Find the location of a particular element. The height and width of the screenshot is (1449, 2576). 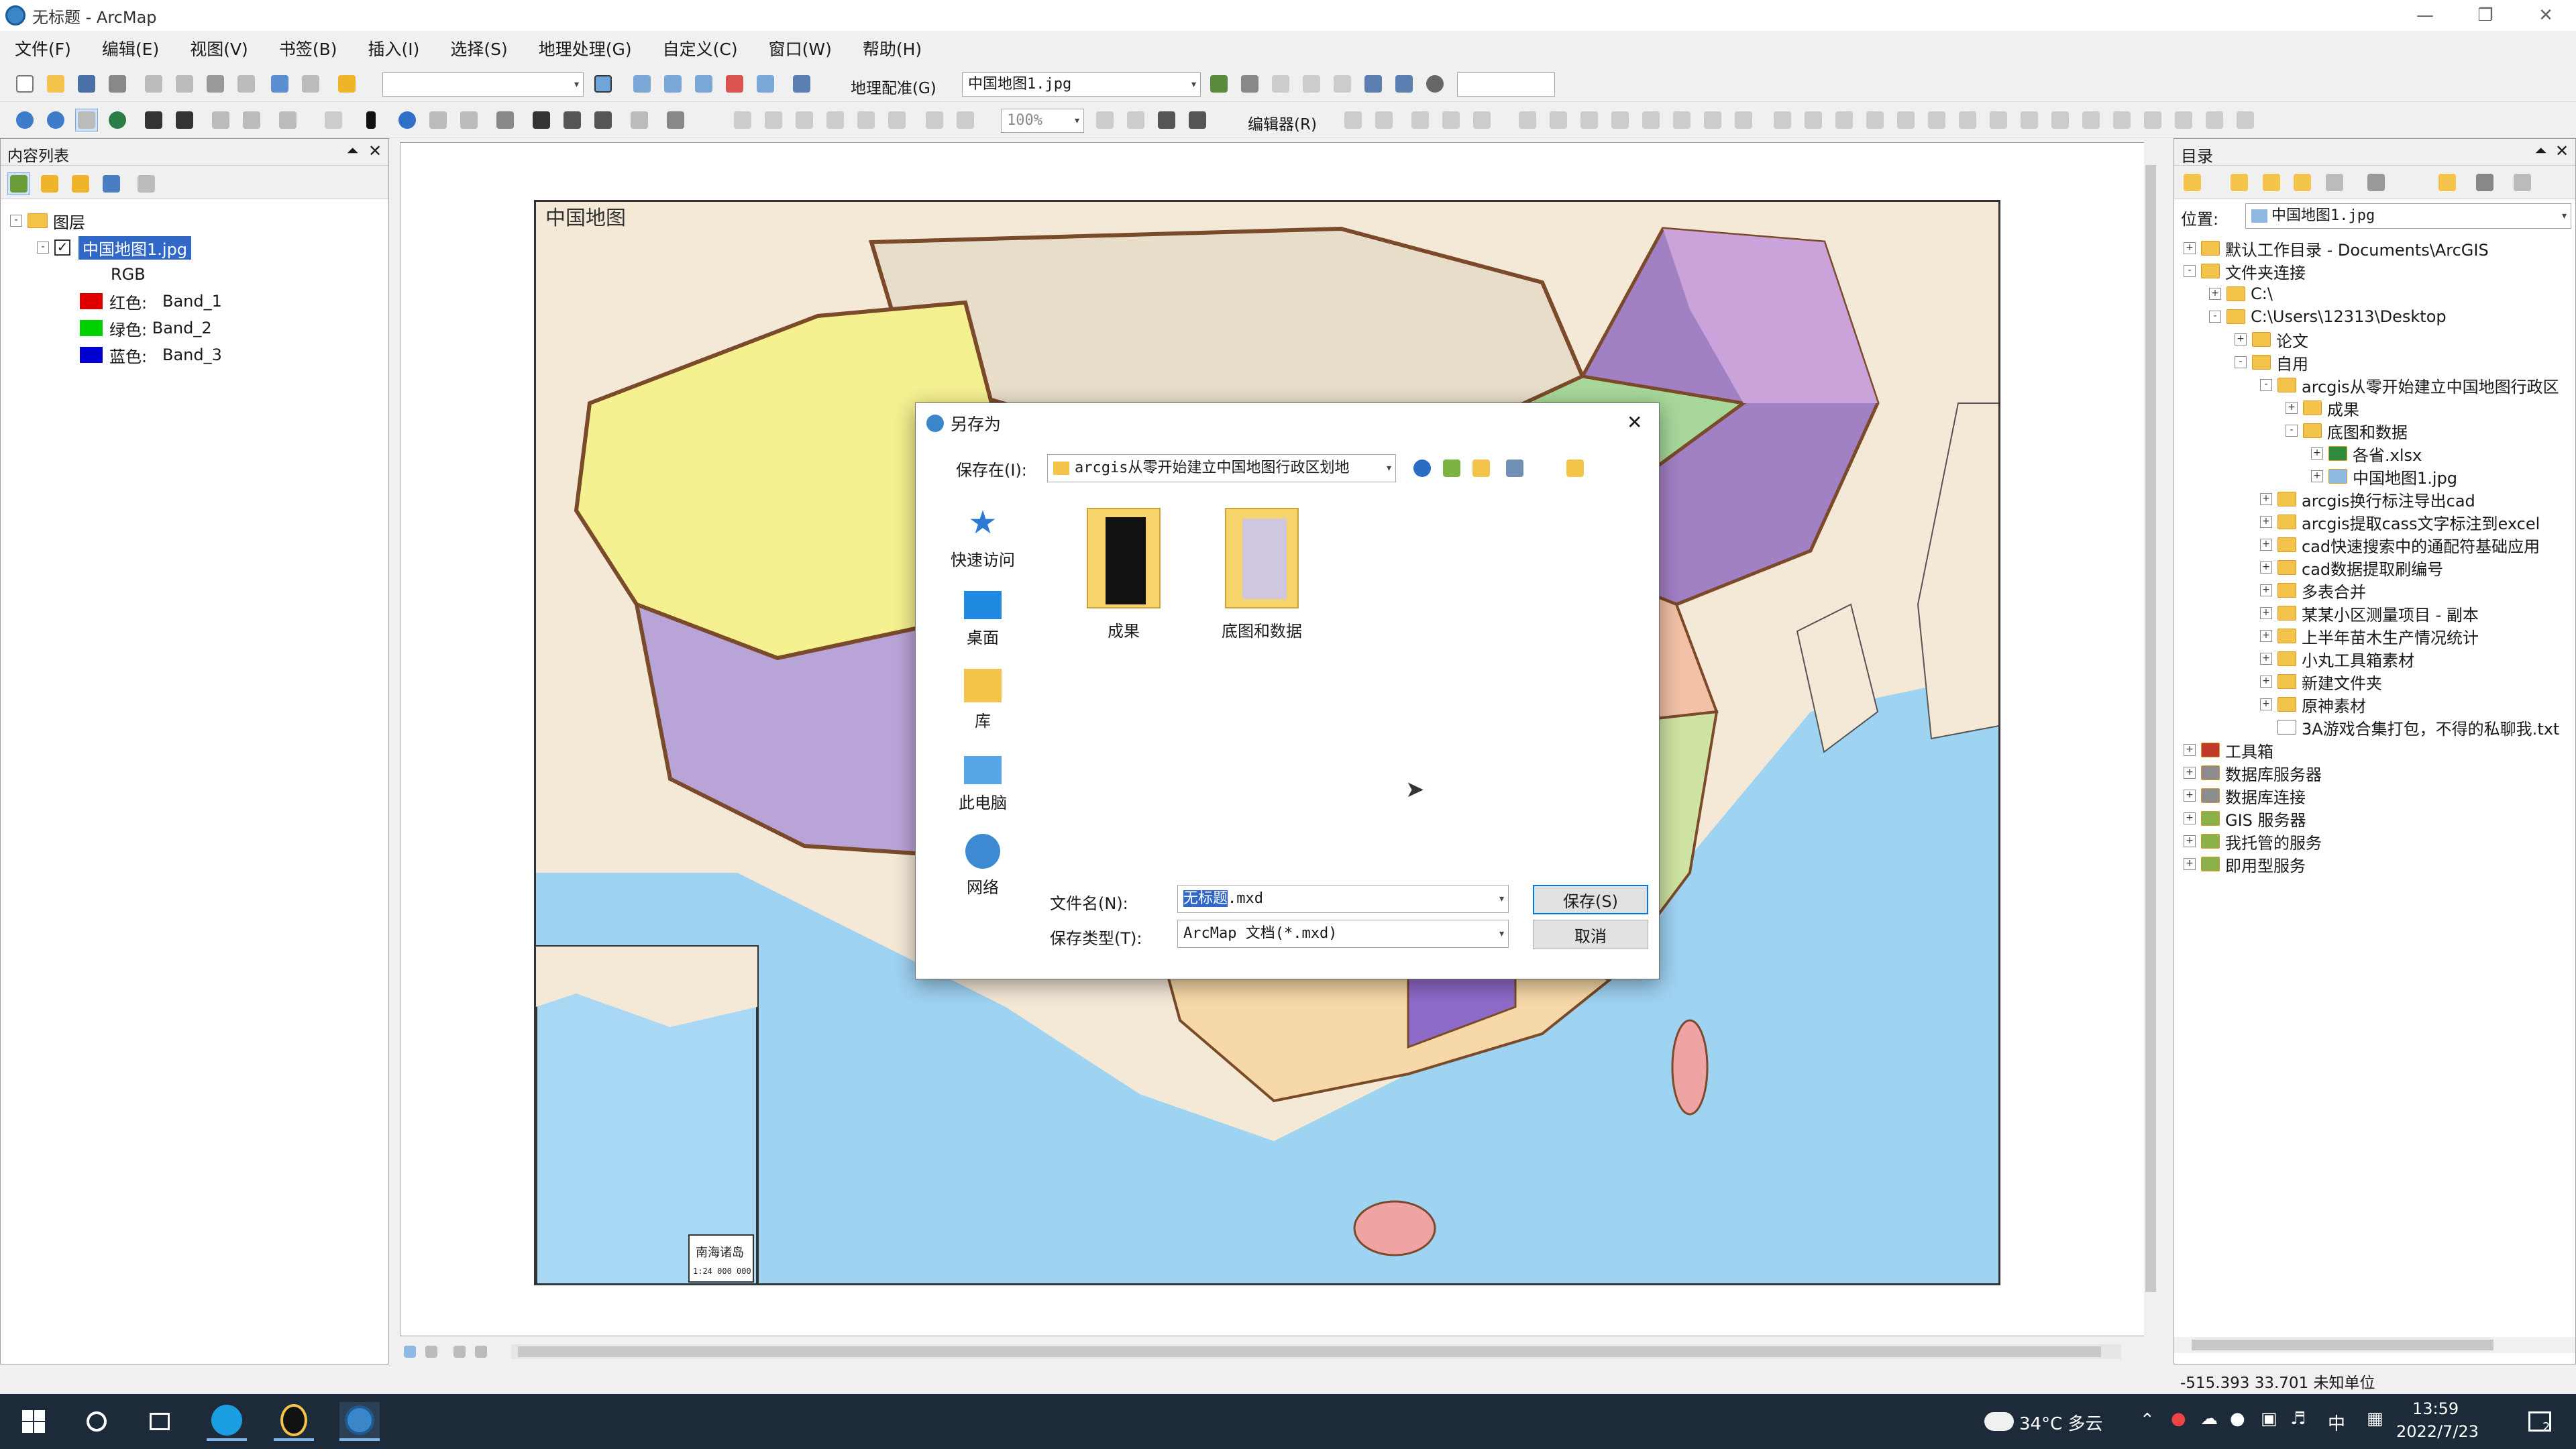

redo-icon is located at coordinates (310, 83).